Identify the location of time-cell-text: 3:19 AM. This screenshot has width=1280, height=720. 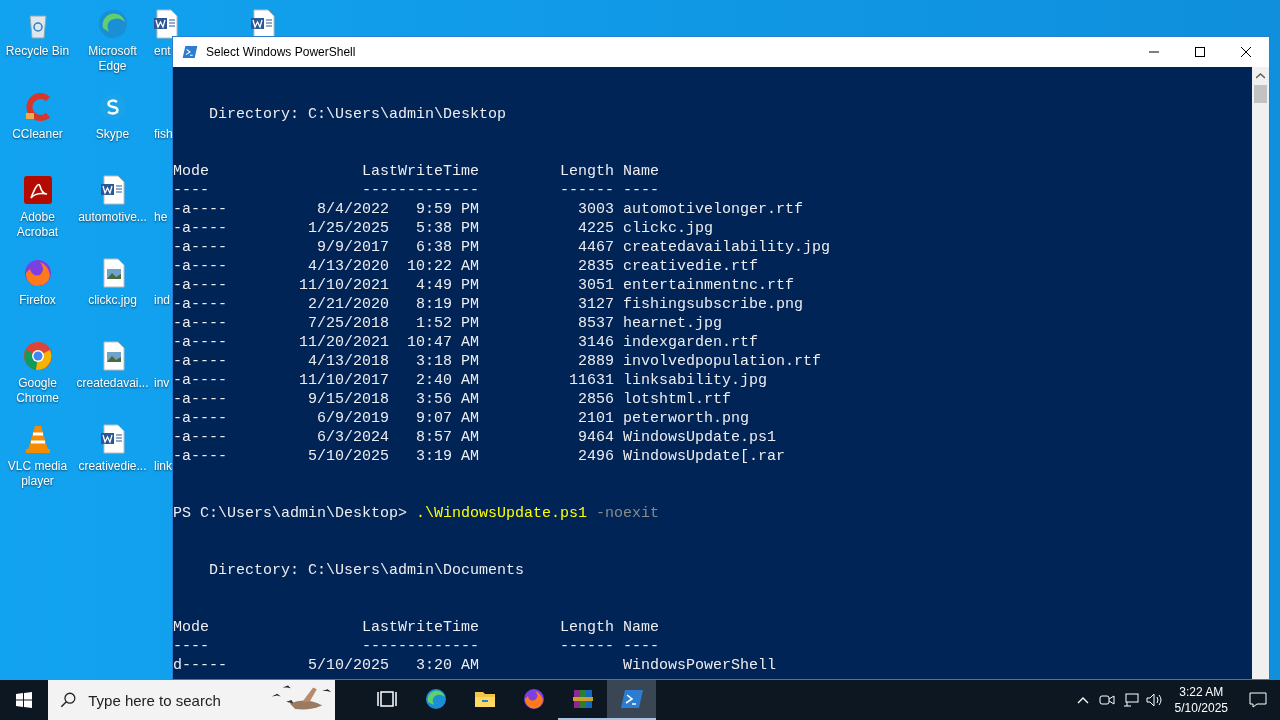
(447, 456).